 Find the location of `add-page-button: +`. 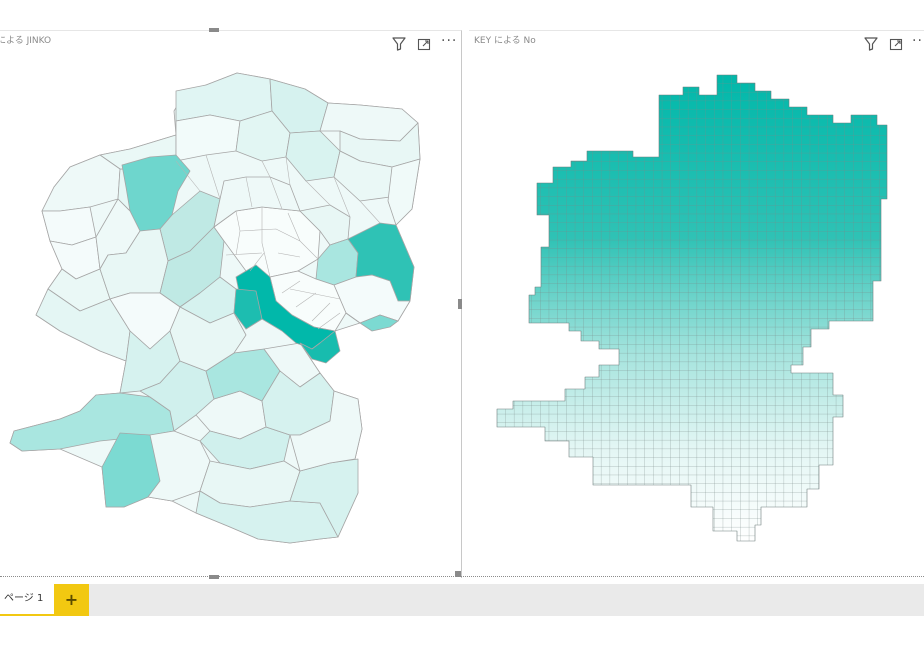

add-page-button: + is located at coordinates (71, 600).